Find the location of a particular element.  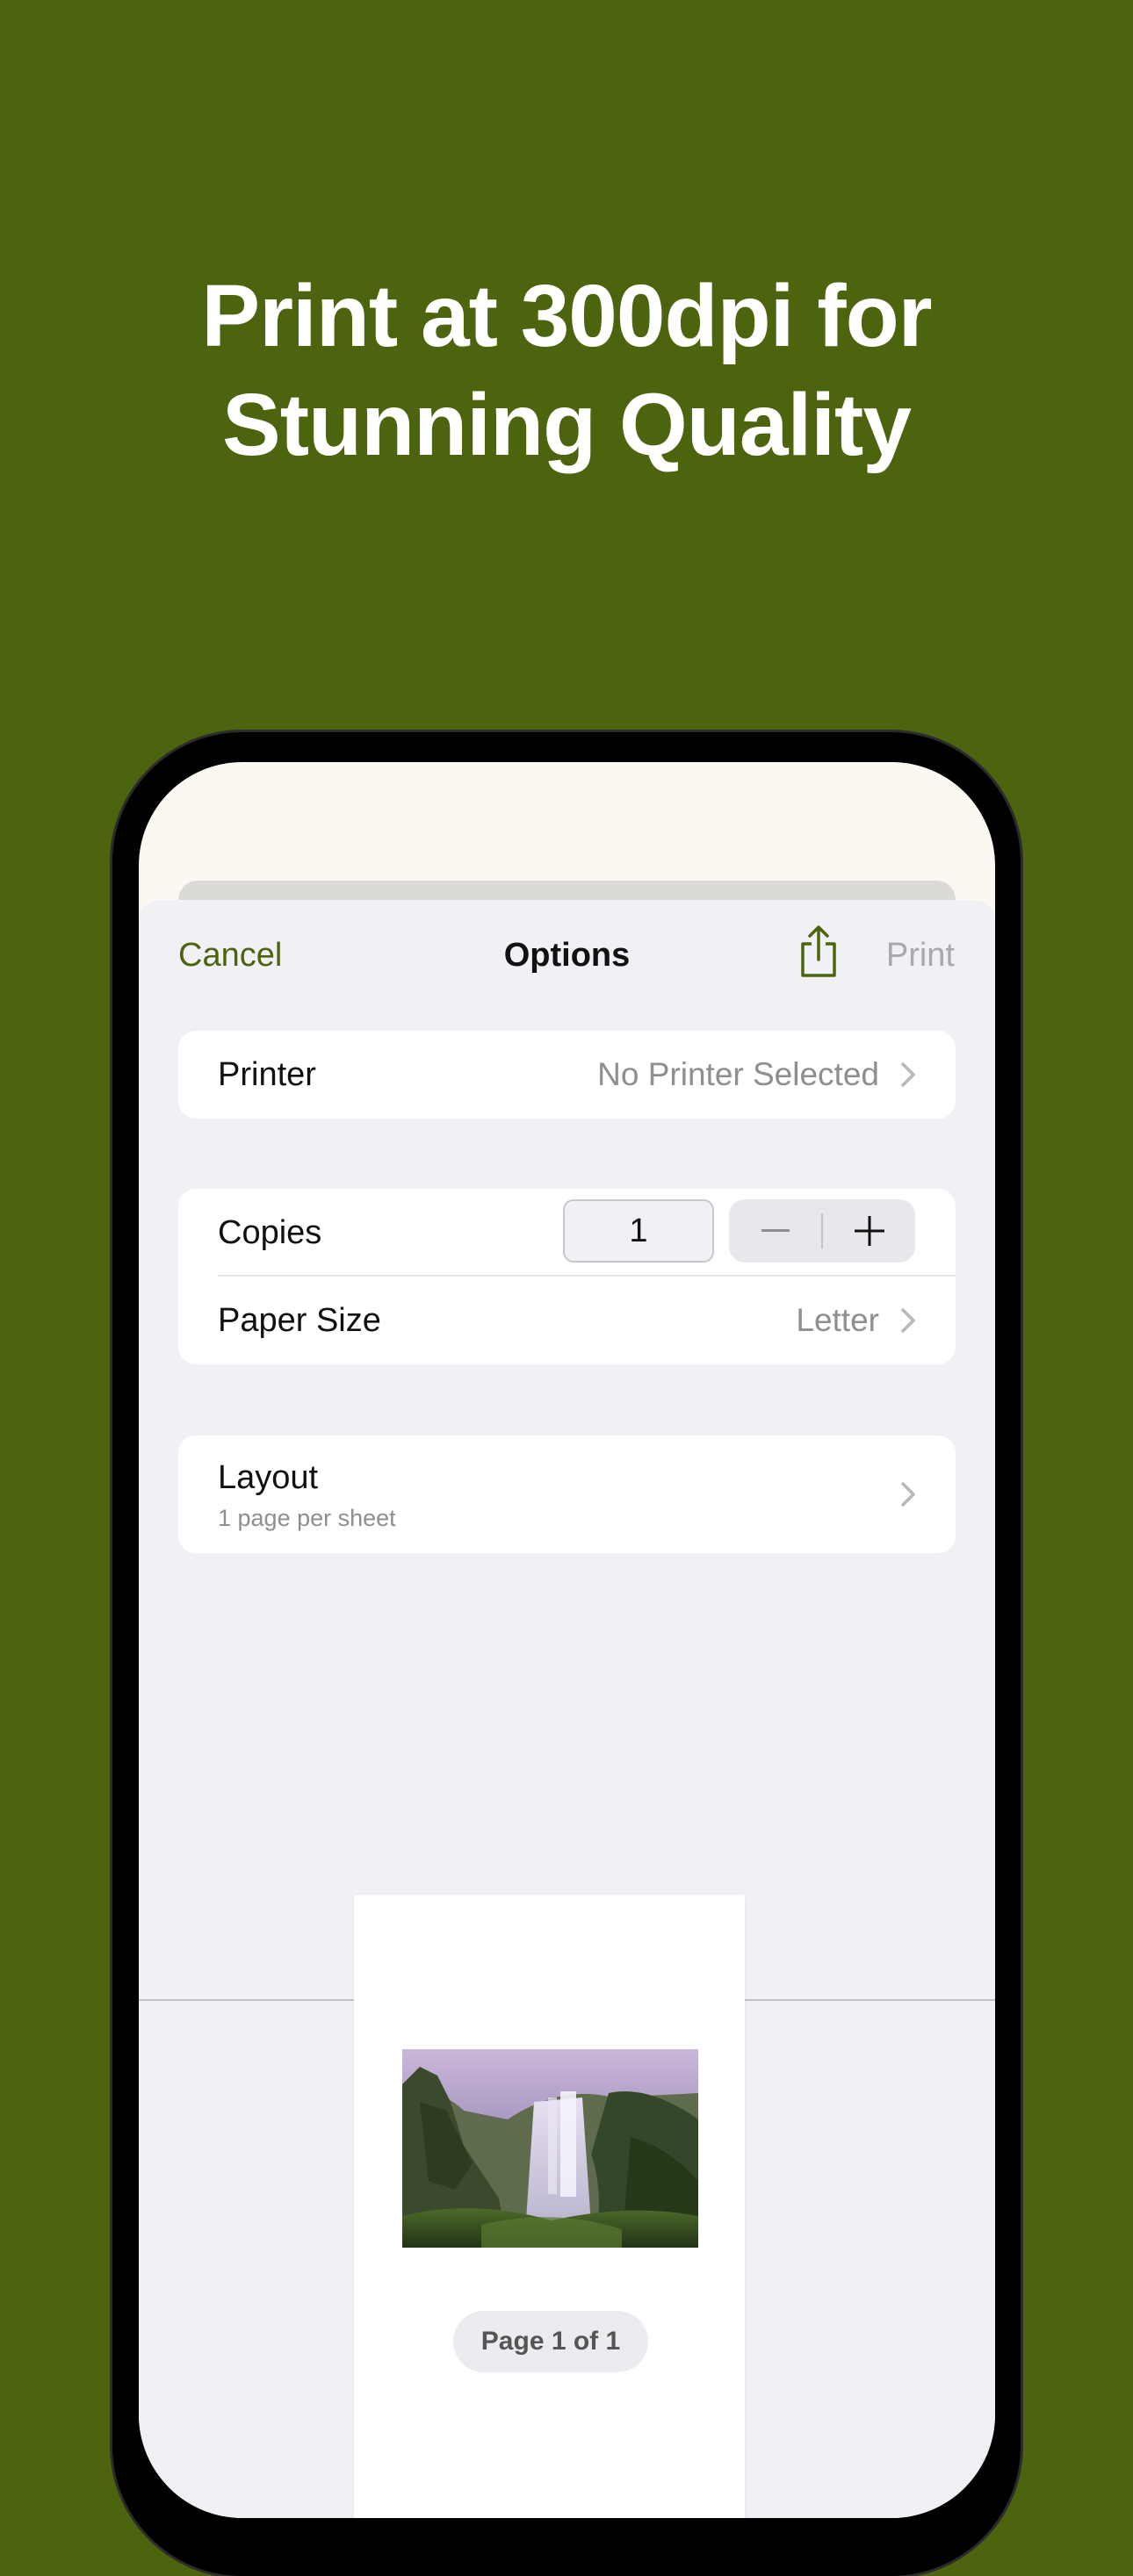

paper-size-label: Paper Size is located at coordinates (299, 1320).